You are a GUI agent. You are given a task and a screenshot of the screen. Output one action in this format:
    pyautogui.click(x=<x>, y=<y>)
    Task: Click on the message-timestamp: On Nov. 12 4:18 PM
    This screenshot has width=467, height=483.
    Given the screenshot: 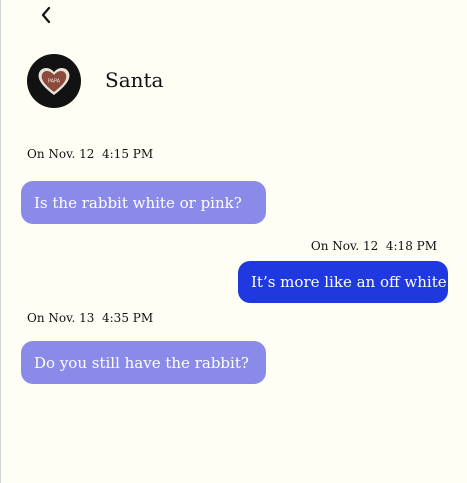 What is the action you would take?
    pyautogui.click(x=374, y=246)
    